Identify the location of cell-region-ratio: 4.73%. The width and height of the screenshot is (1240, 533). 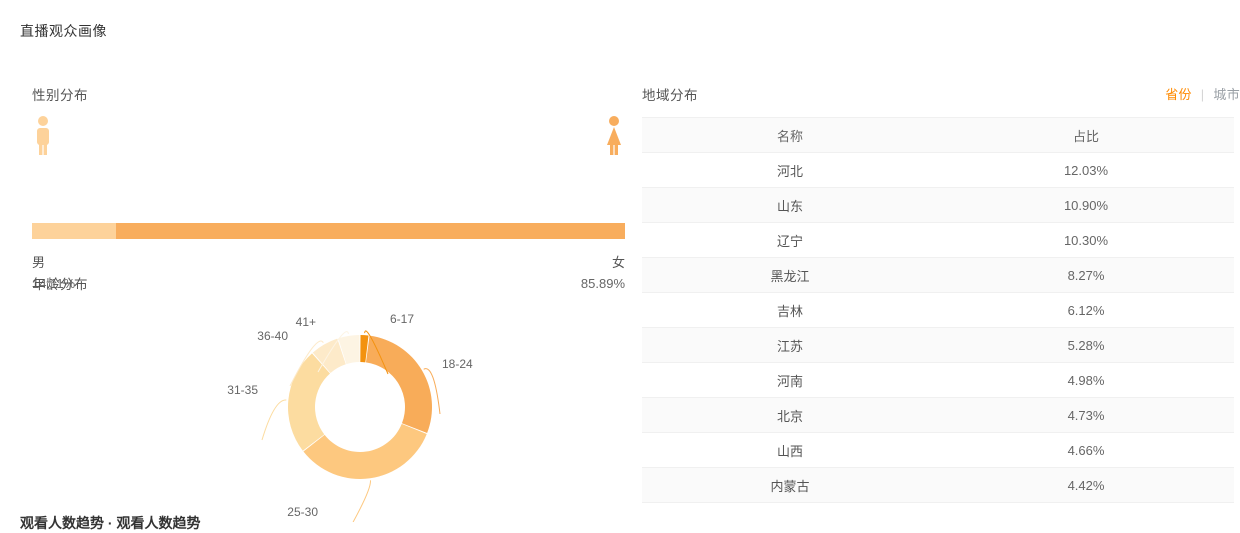
(1086, 415).